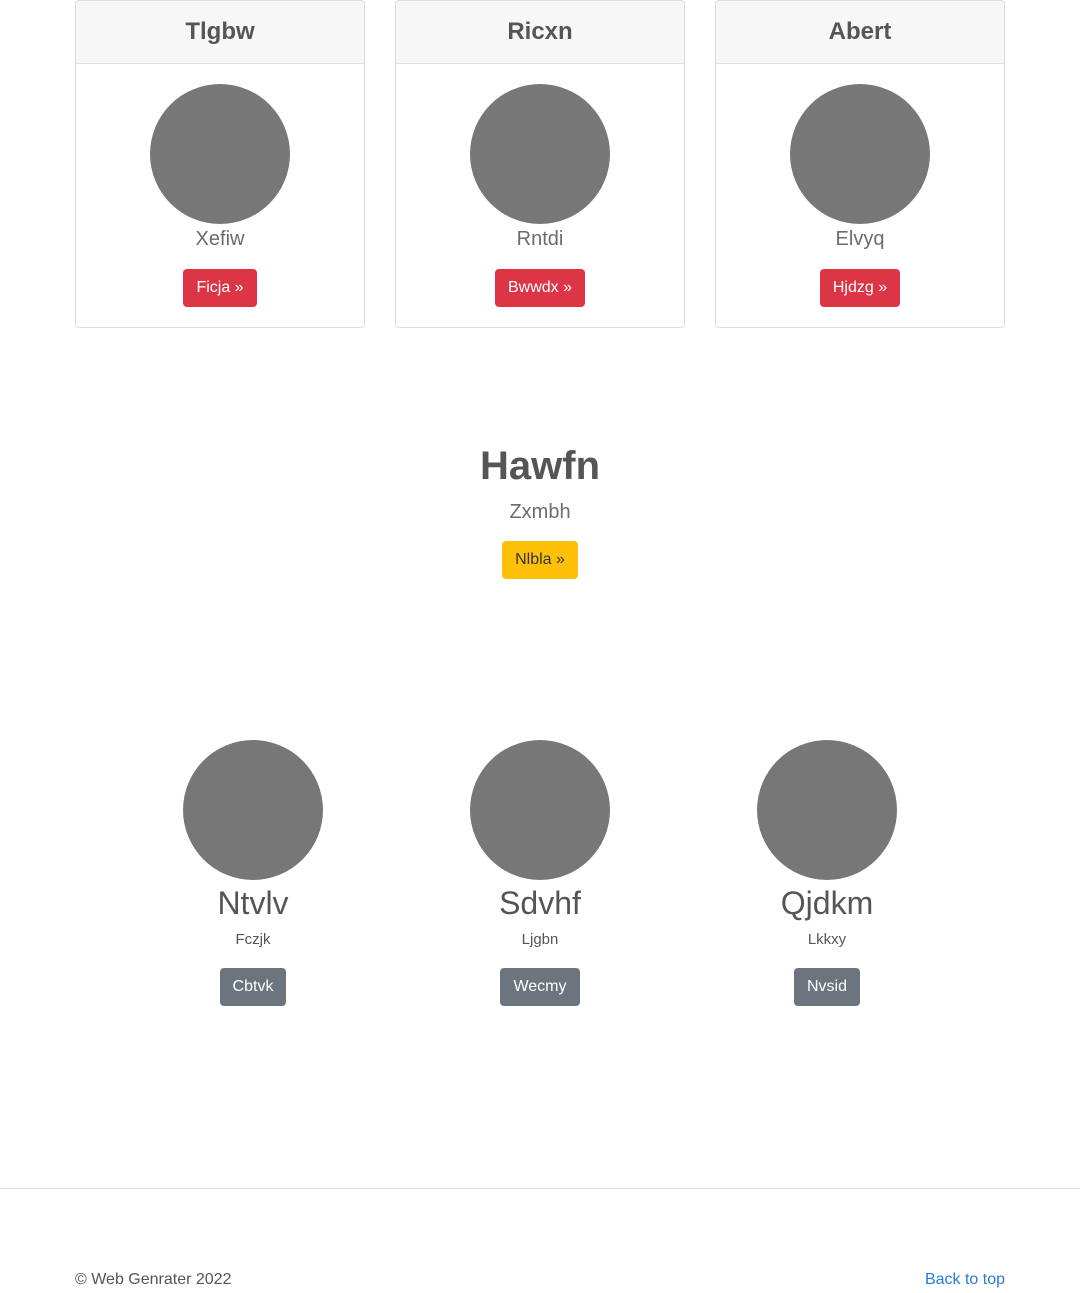 This screenshot has height=1293, width=1080. I want to click on person-item: Ntvlv Fczjk Cbtvk, so click(253, 873).